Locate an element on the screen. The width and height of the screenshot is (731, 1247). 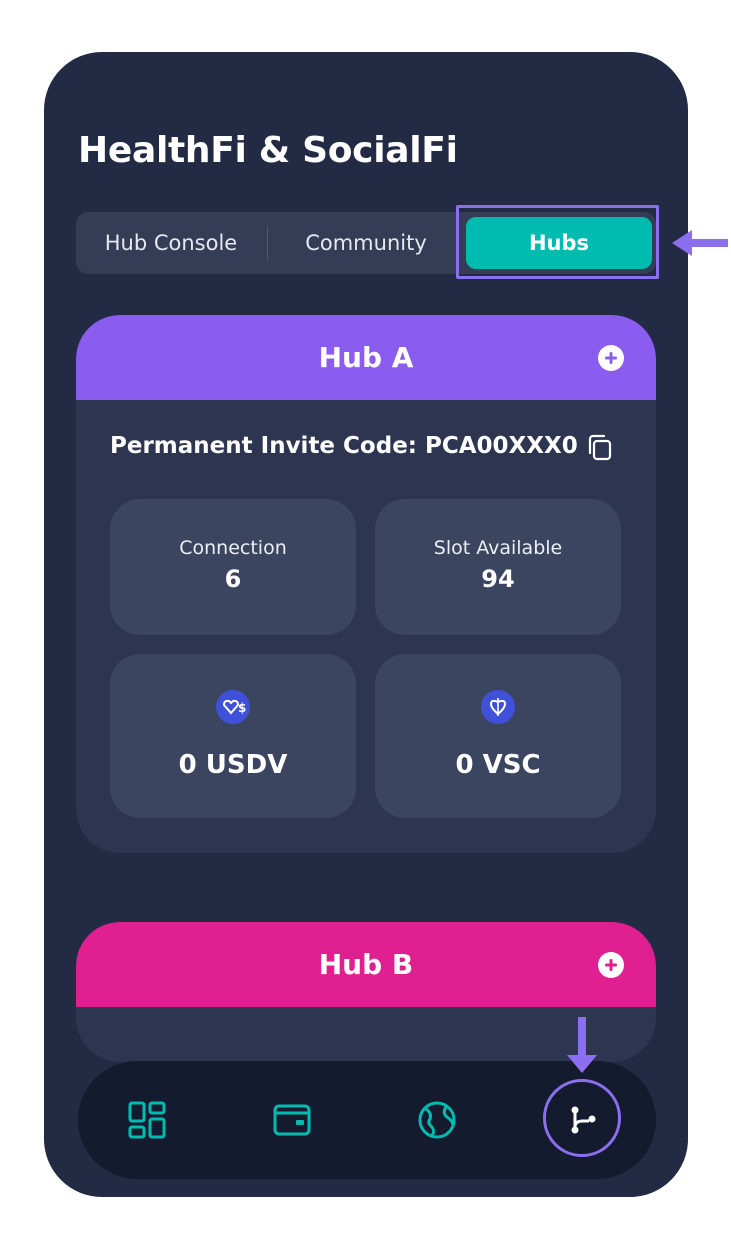
add-hub-b-button is located at coordinates (611, 965).